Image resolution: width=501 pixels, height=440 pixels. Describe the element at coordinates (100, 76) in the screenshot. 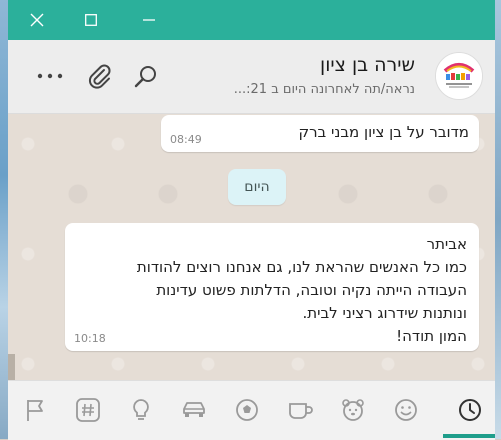

I see `paperclip-icon` at that location.